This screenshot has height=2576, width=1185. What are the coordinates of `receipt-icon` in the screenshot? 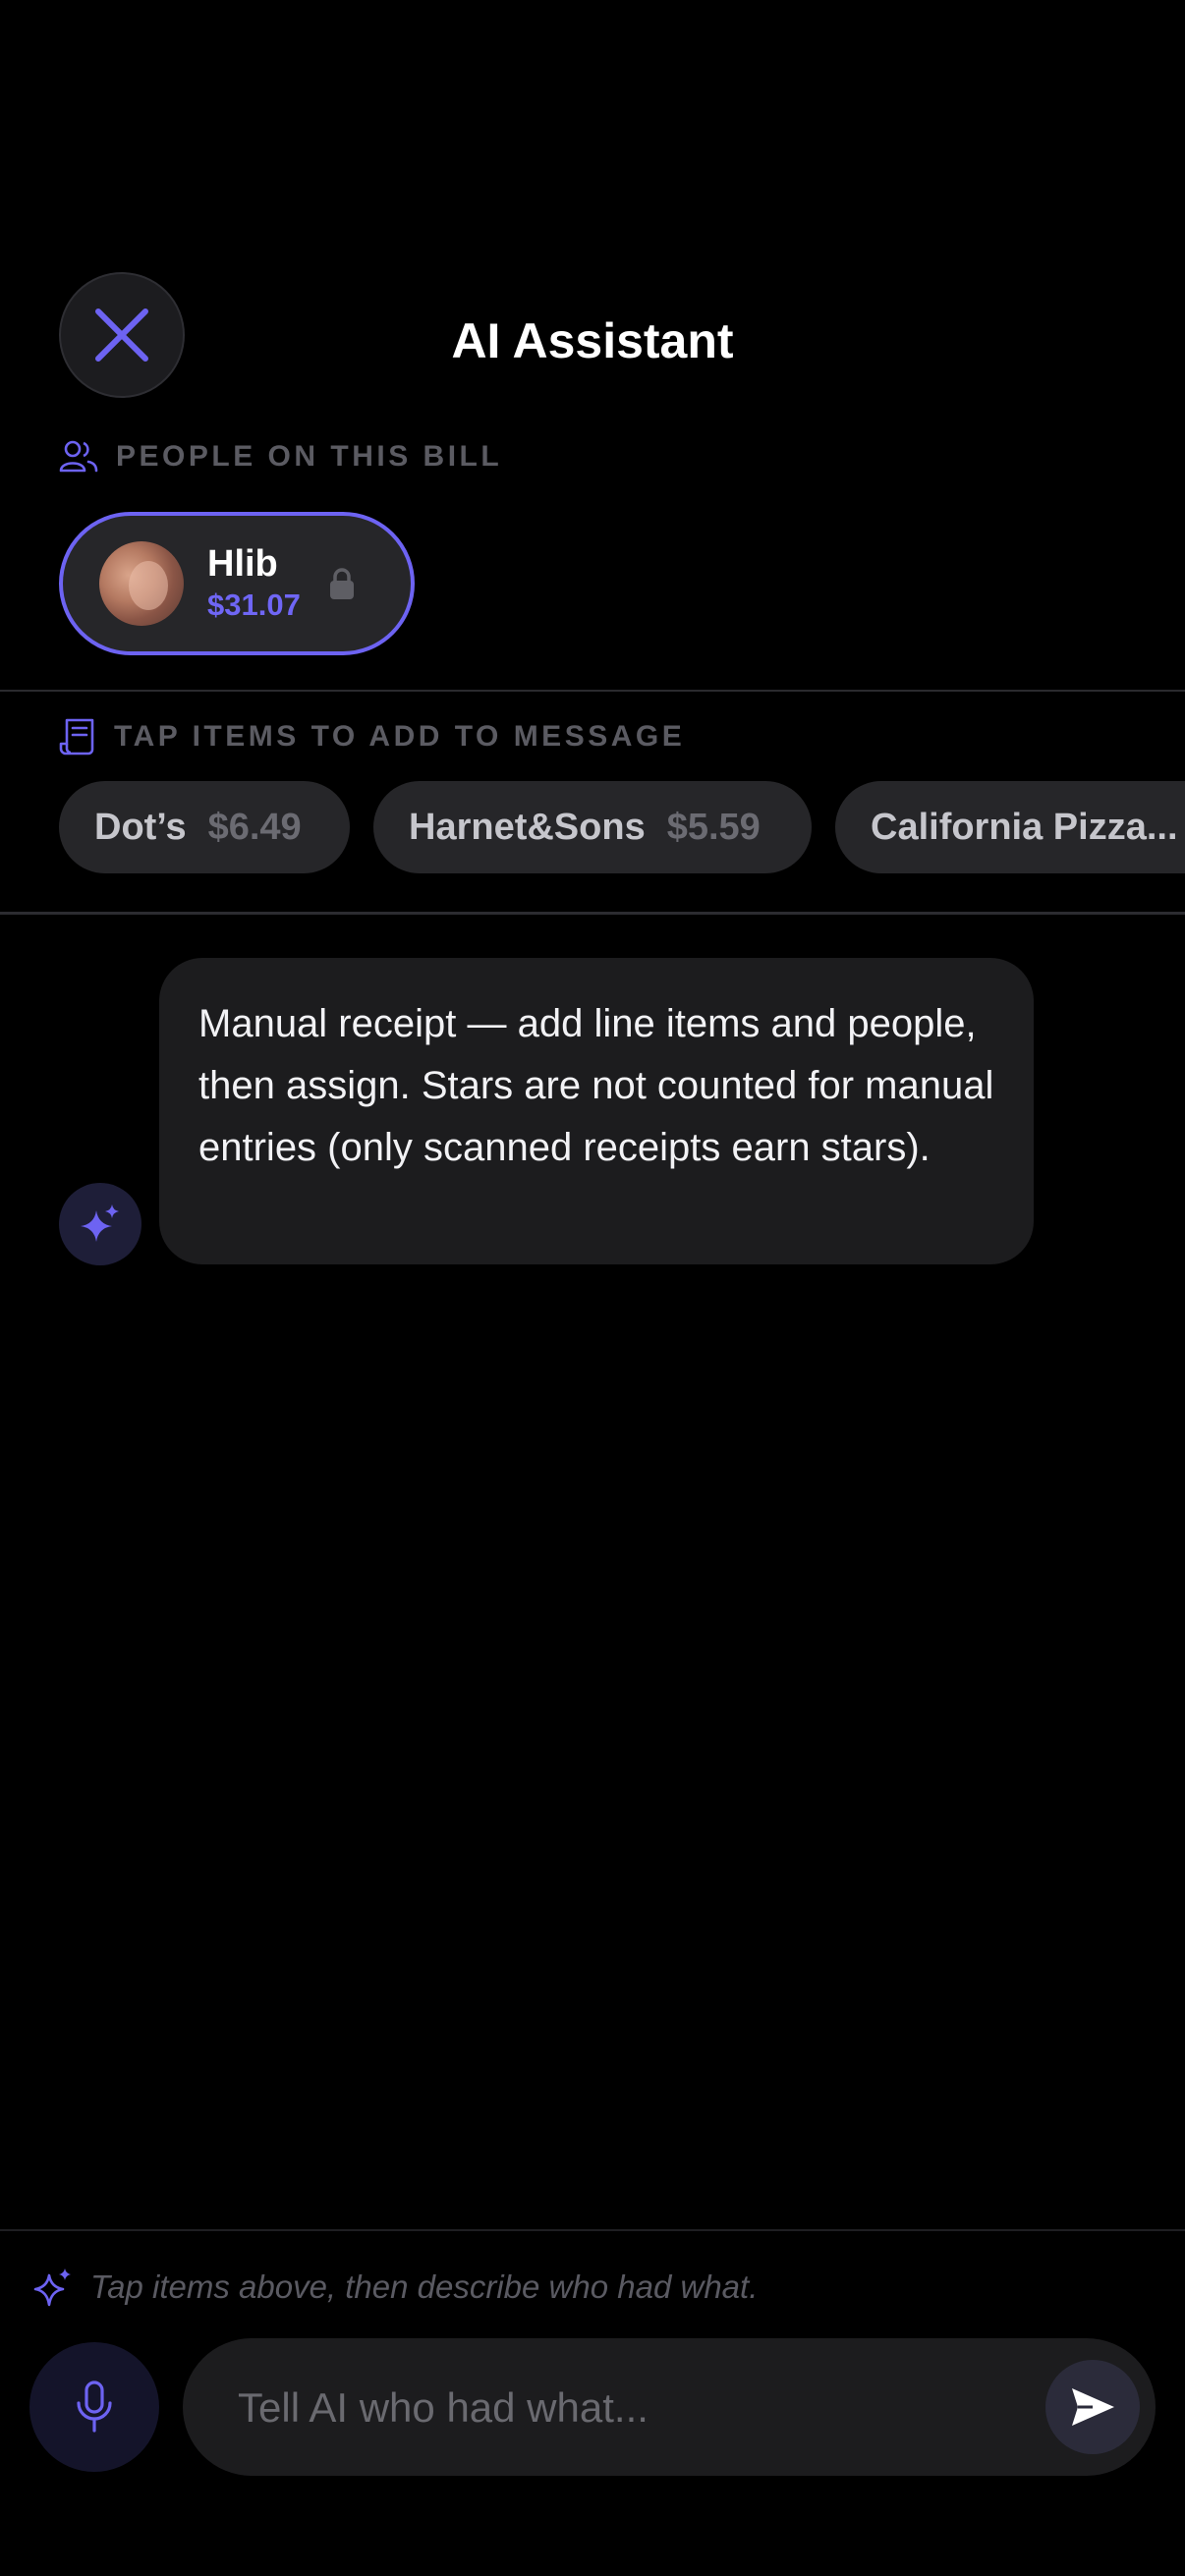 It's located at (76, 737).